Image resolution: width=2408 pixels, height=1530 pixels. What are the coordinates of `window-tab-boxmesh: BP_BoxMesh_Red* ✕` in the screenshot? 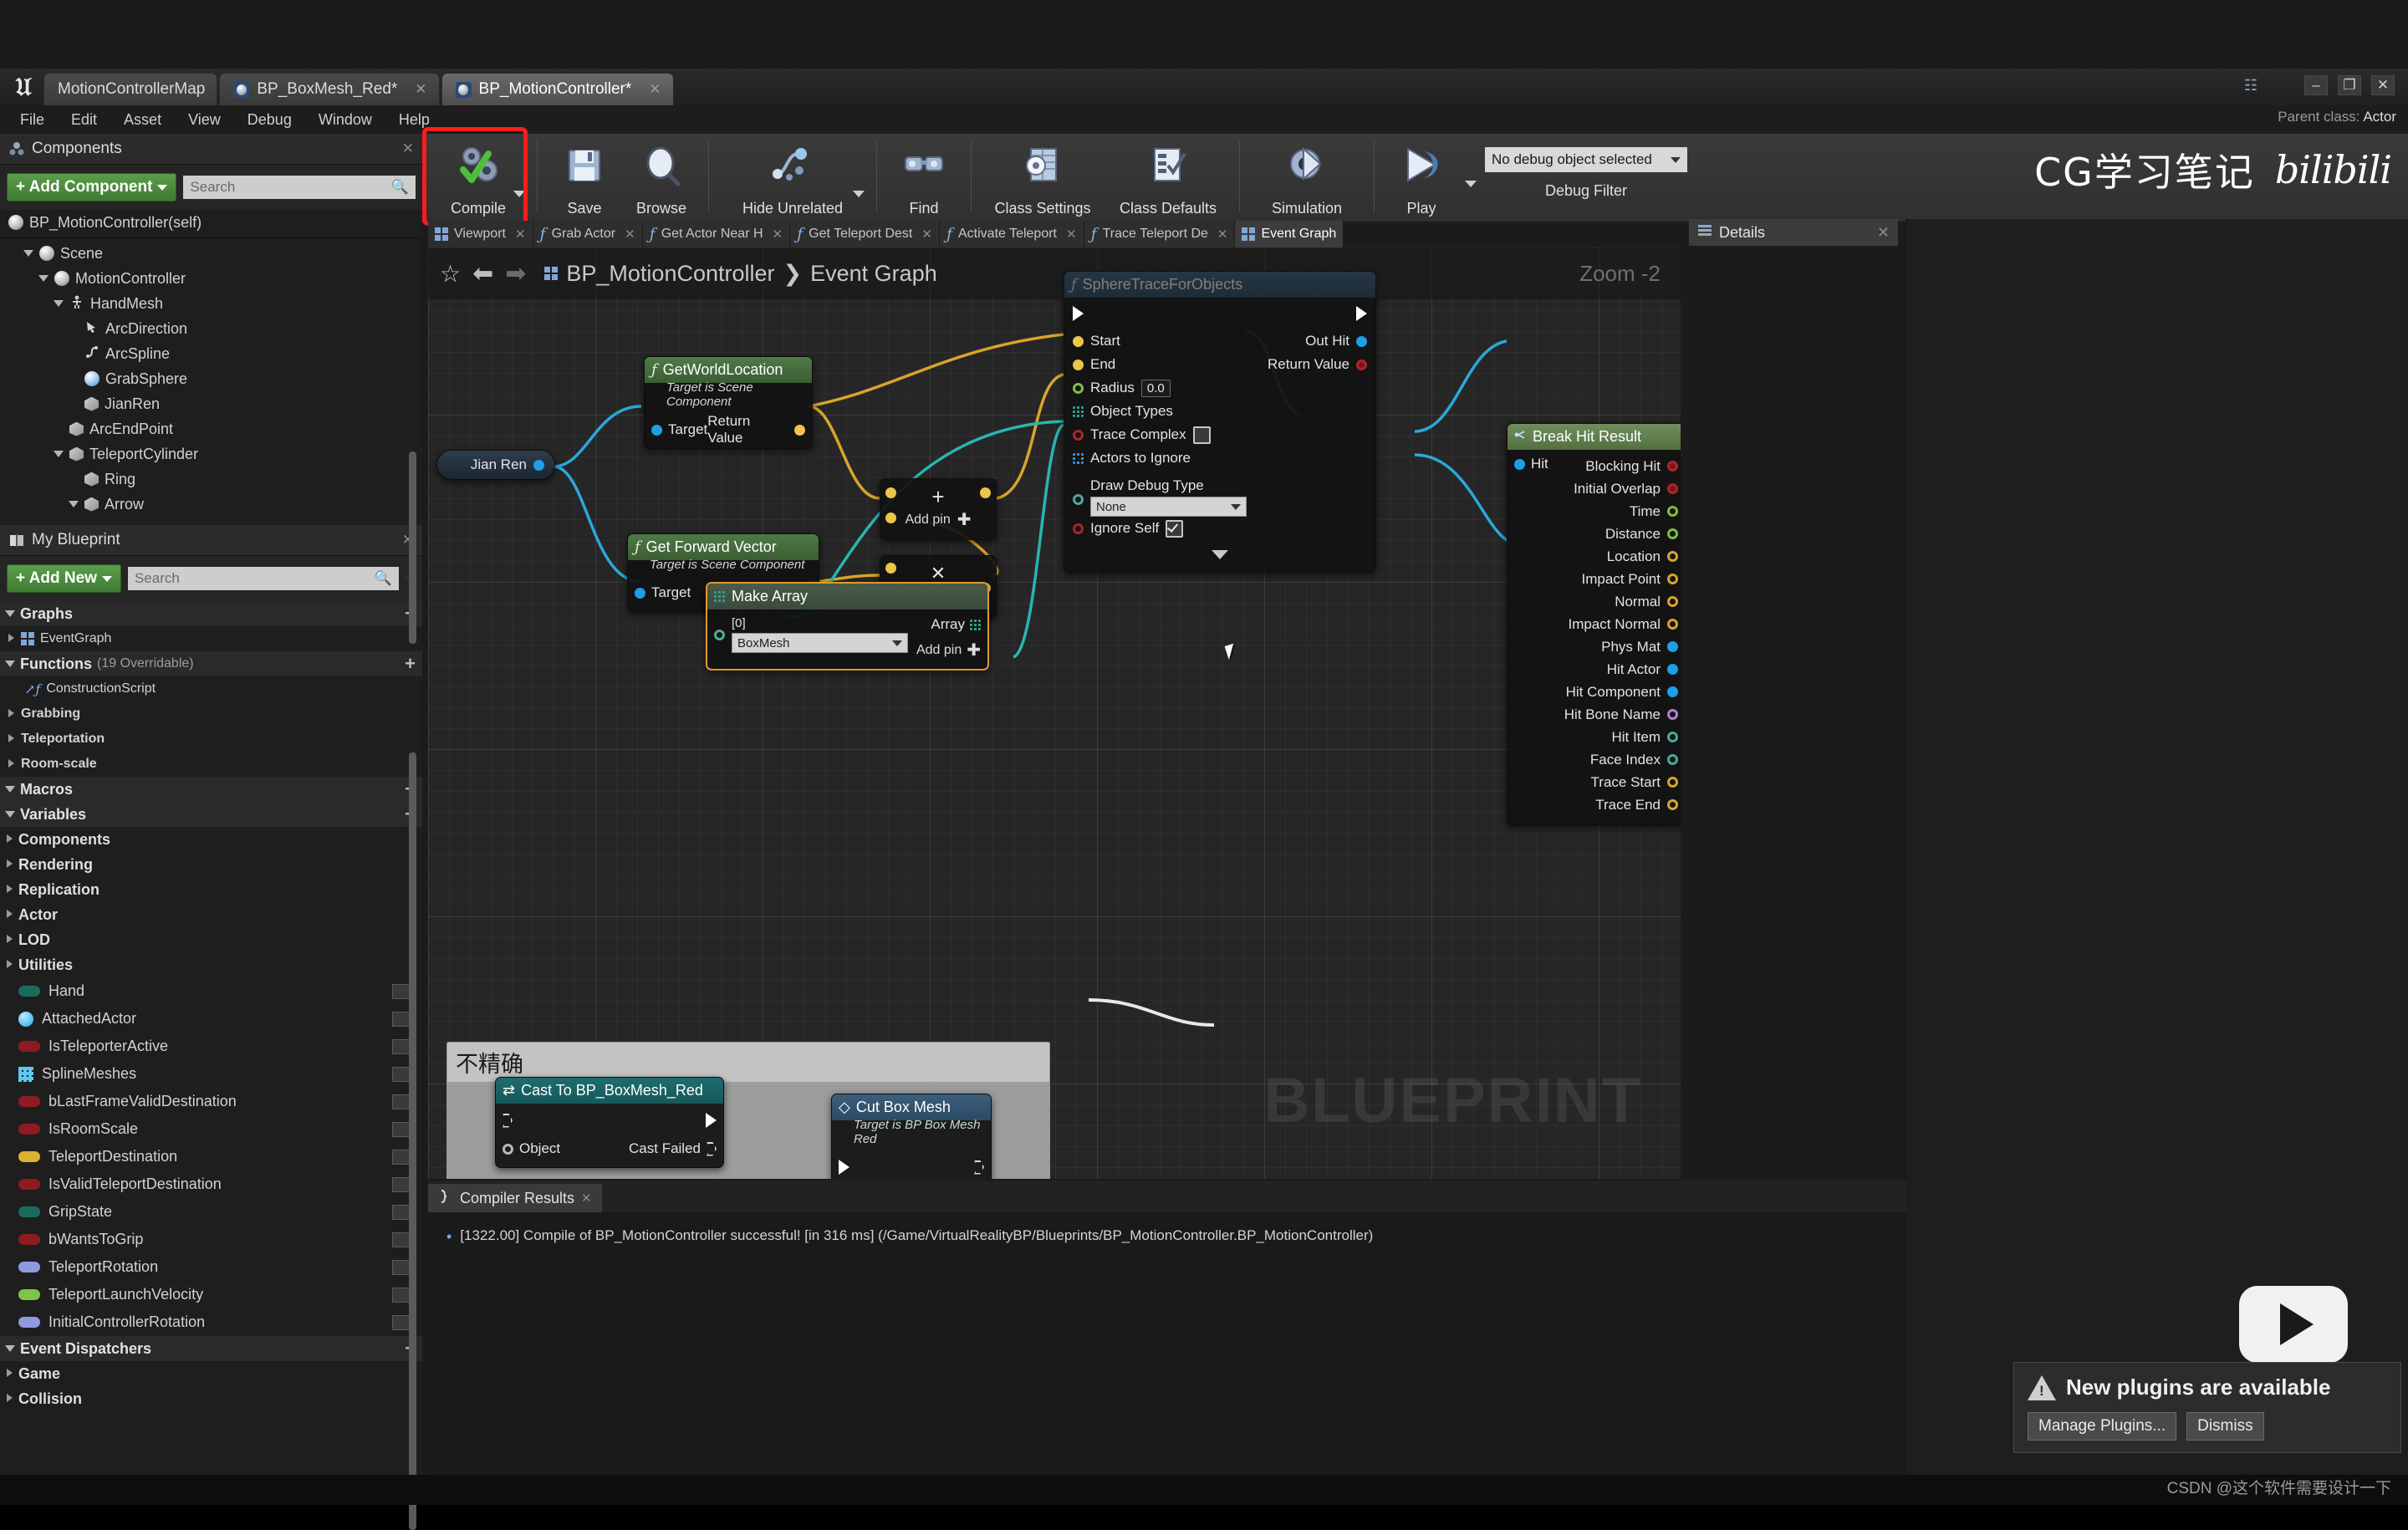 It's located at (329, 89).